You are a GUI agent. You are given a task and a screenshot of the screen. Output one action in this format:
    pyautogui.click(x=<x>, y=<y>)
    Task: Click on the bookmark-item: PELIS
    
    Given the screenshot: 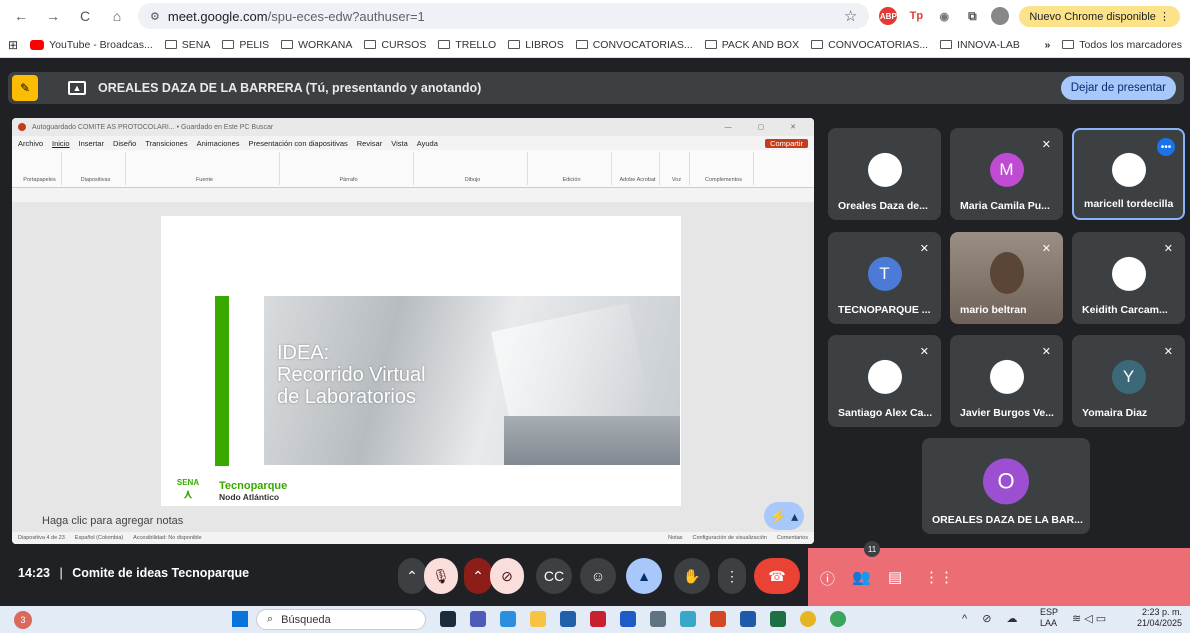 What is the action you would take?
    pyautogui.click(x=245, y=45)
    